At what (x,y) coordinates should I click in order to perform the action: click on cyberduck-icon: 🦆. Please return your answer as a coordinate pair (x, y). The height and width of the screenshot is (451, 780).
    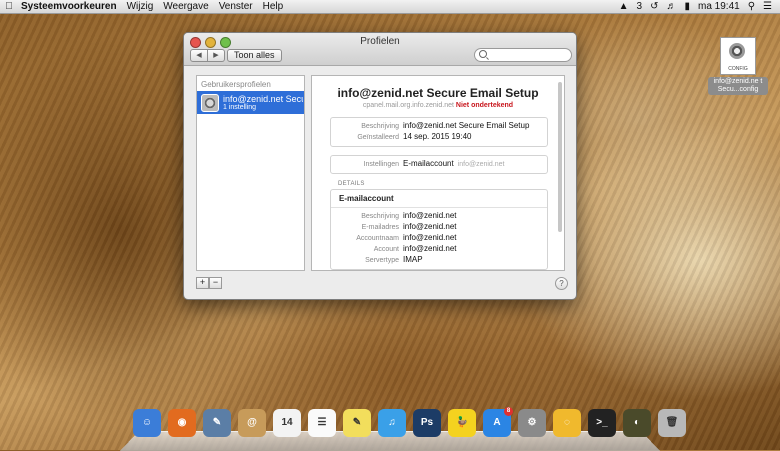
    Looking at the image, I should click on (462, 423).